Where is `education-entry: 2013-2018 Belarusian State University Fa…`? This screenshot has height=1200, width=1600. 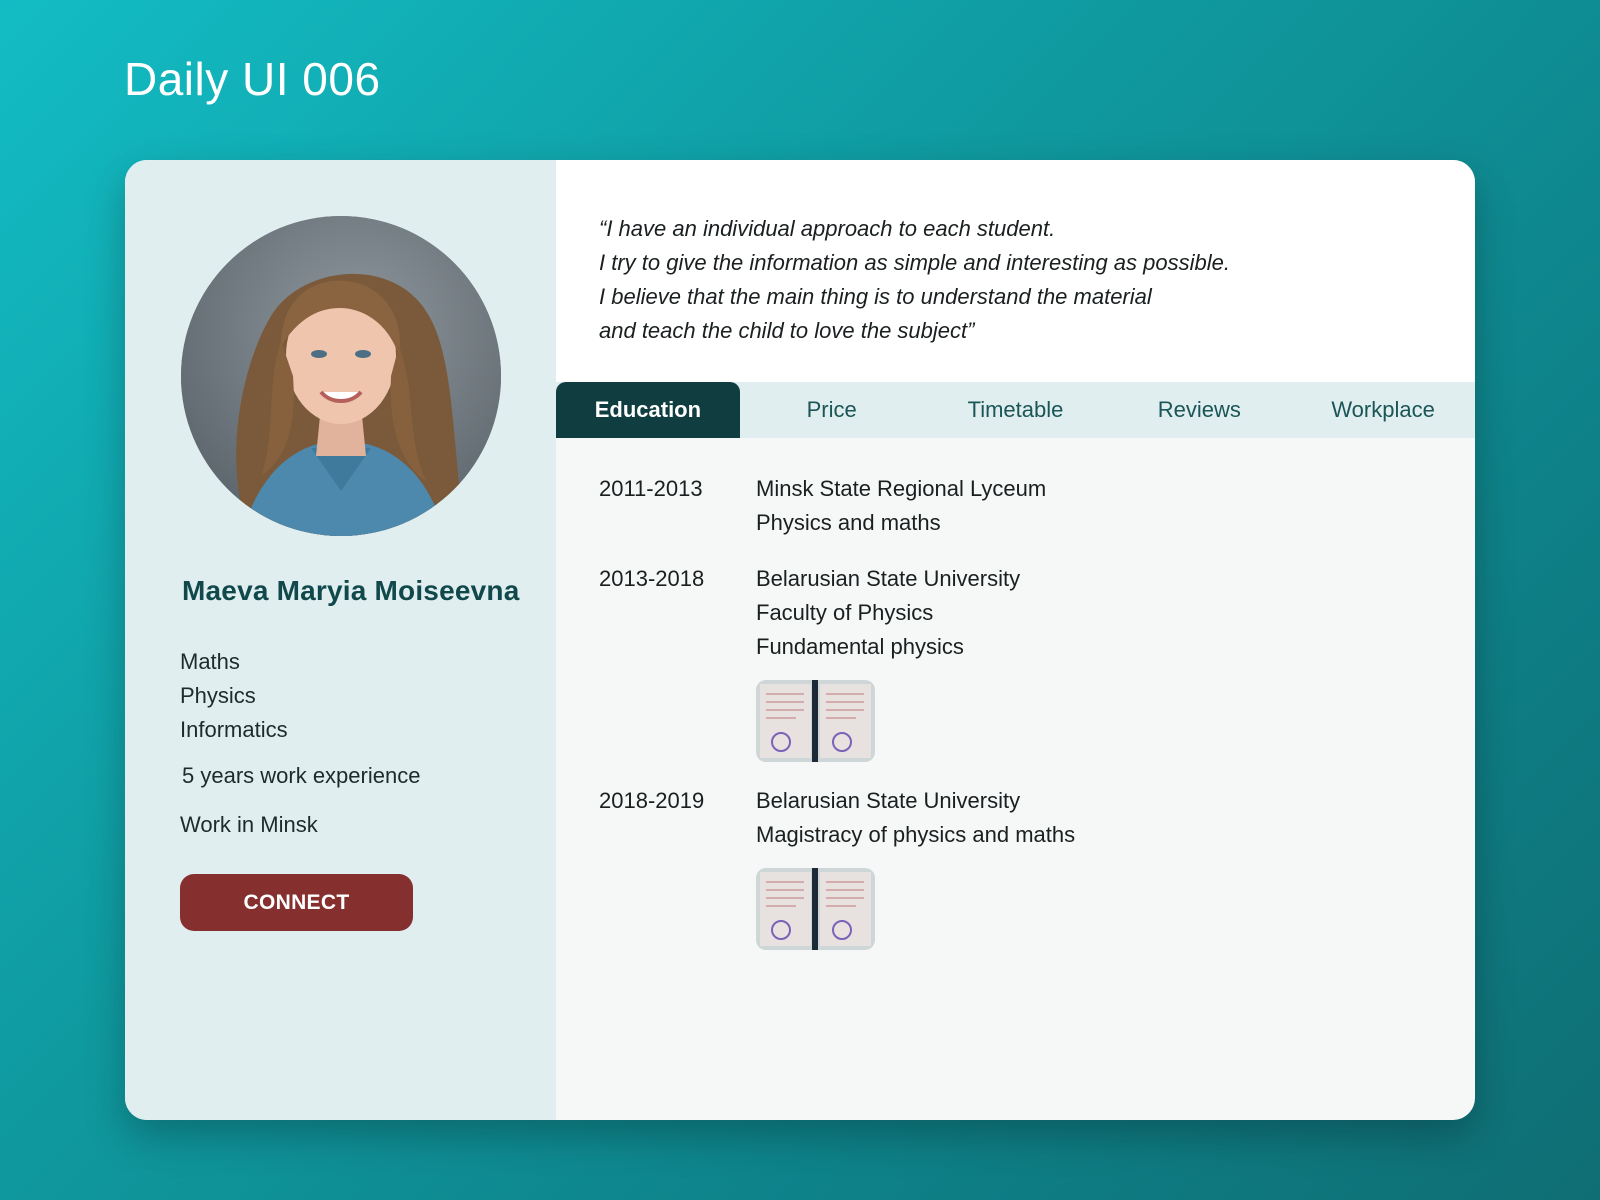 education-entry: 2013-2018 Belarusian State University Fa… is located at coordinates (837, 662).